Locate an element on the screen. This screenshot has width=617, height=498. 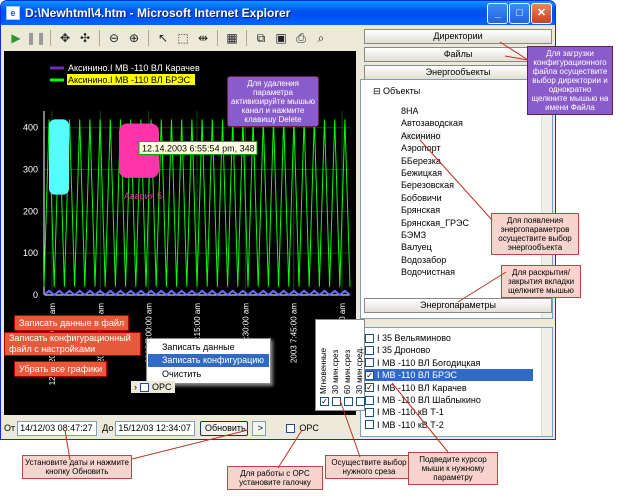
print-preview-icon: ⌕ is located at coordinates (321, 38).